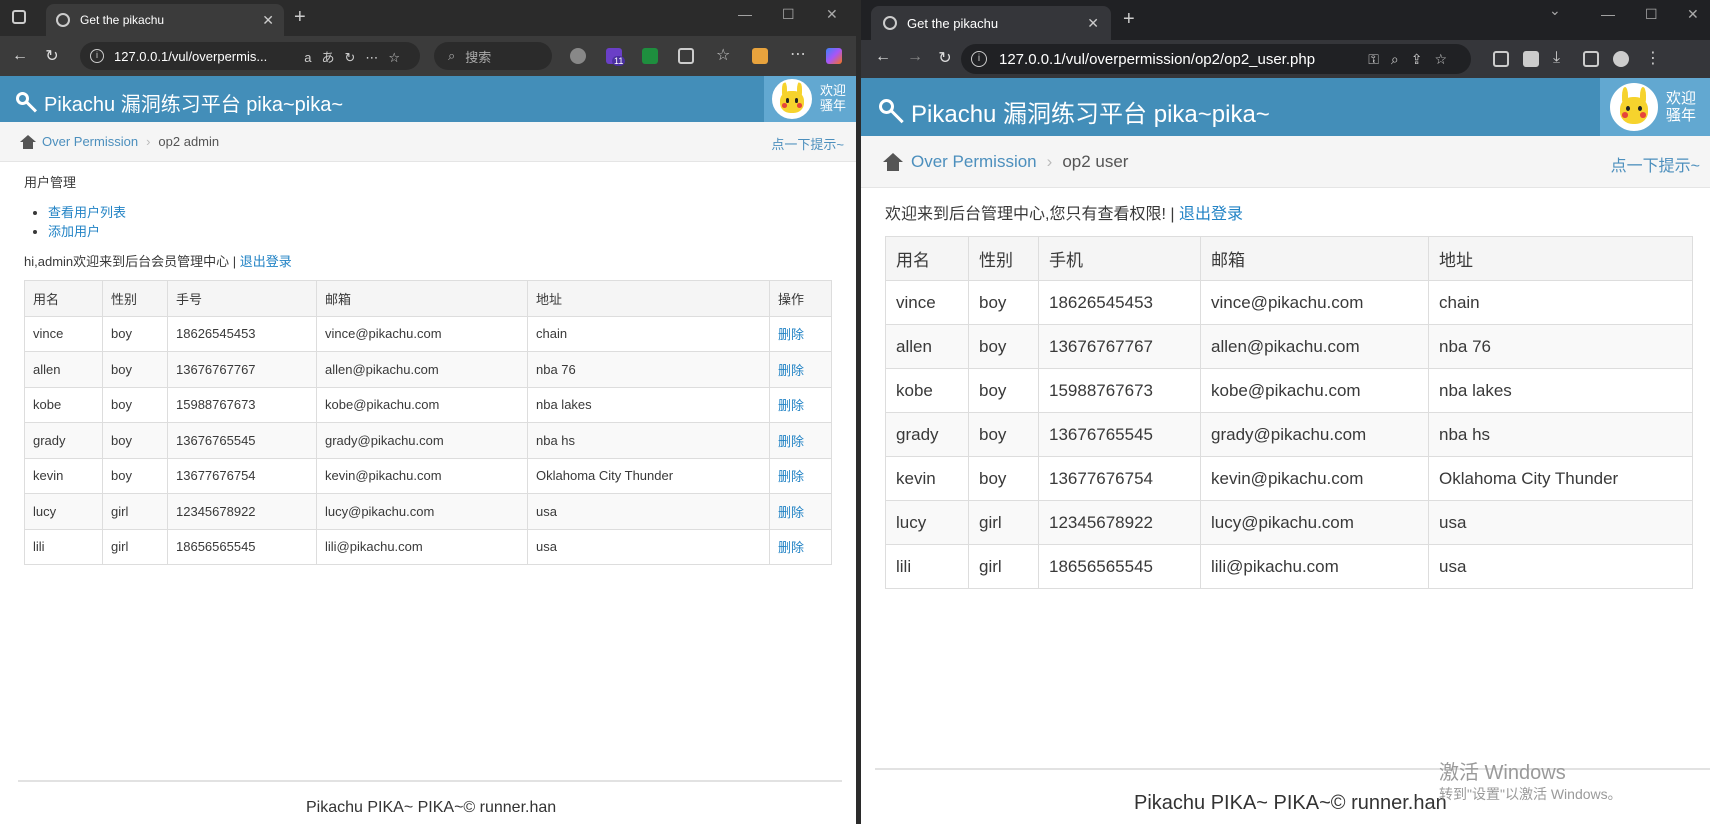 The height and width of the screenshot is (824, 1710). What do you see at coordinates (428, 298) in the screenshot?
I see `table-header-row: 用名 性别 手号 邮箱 地址 操作` at bounding box center [428, 298].